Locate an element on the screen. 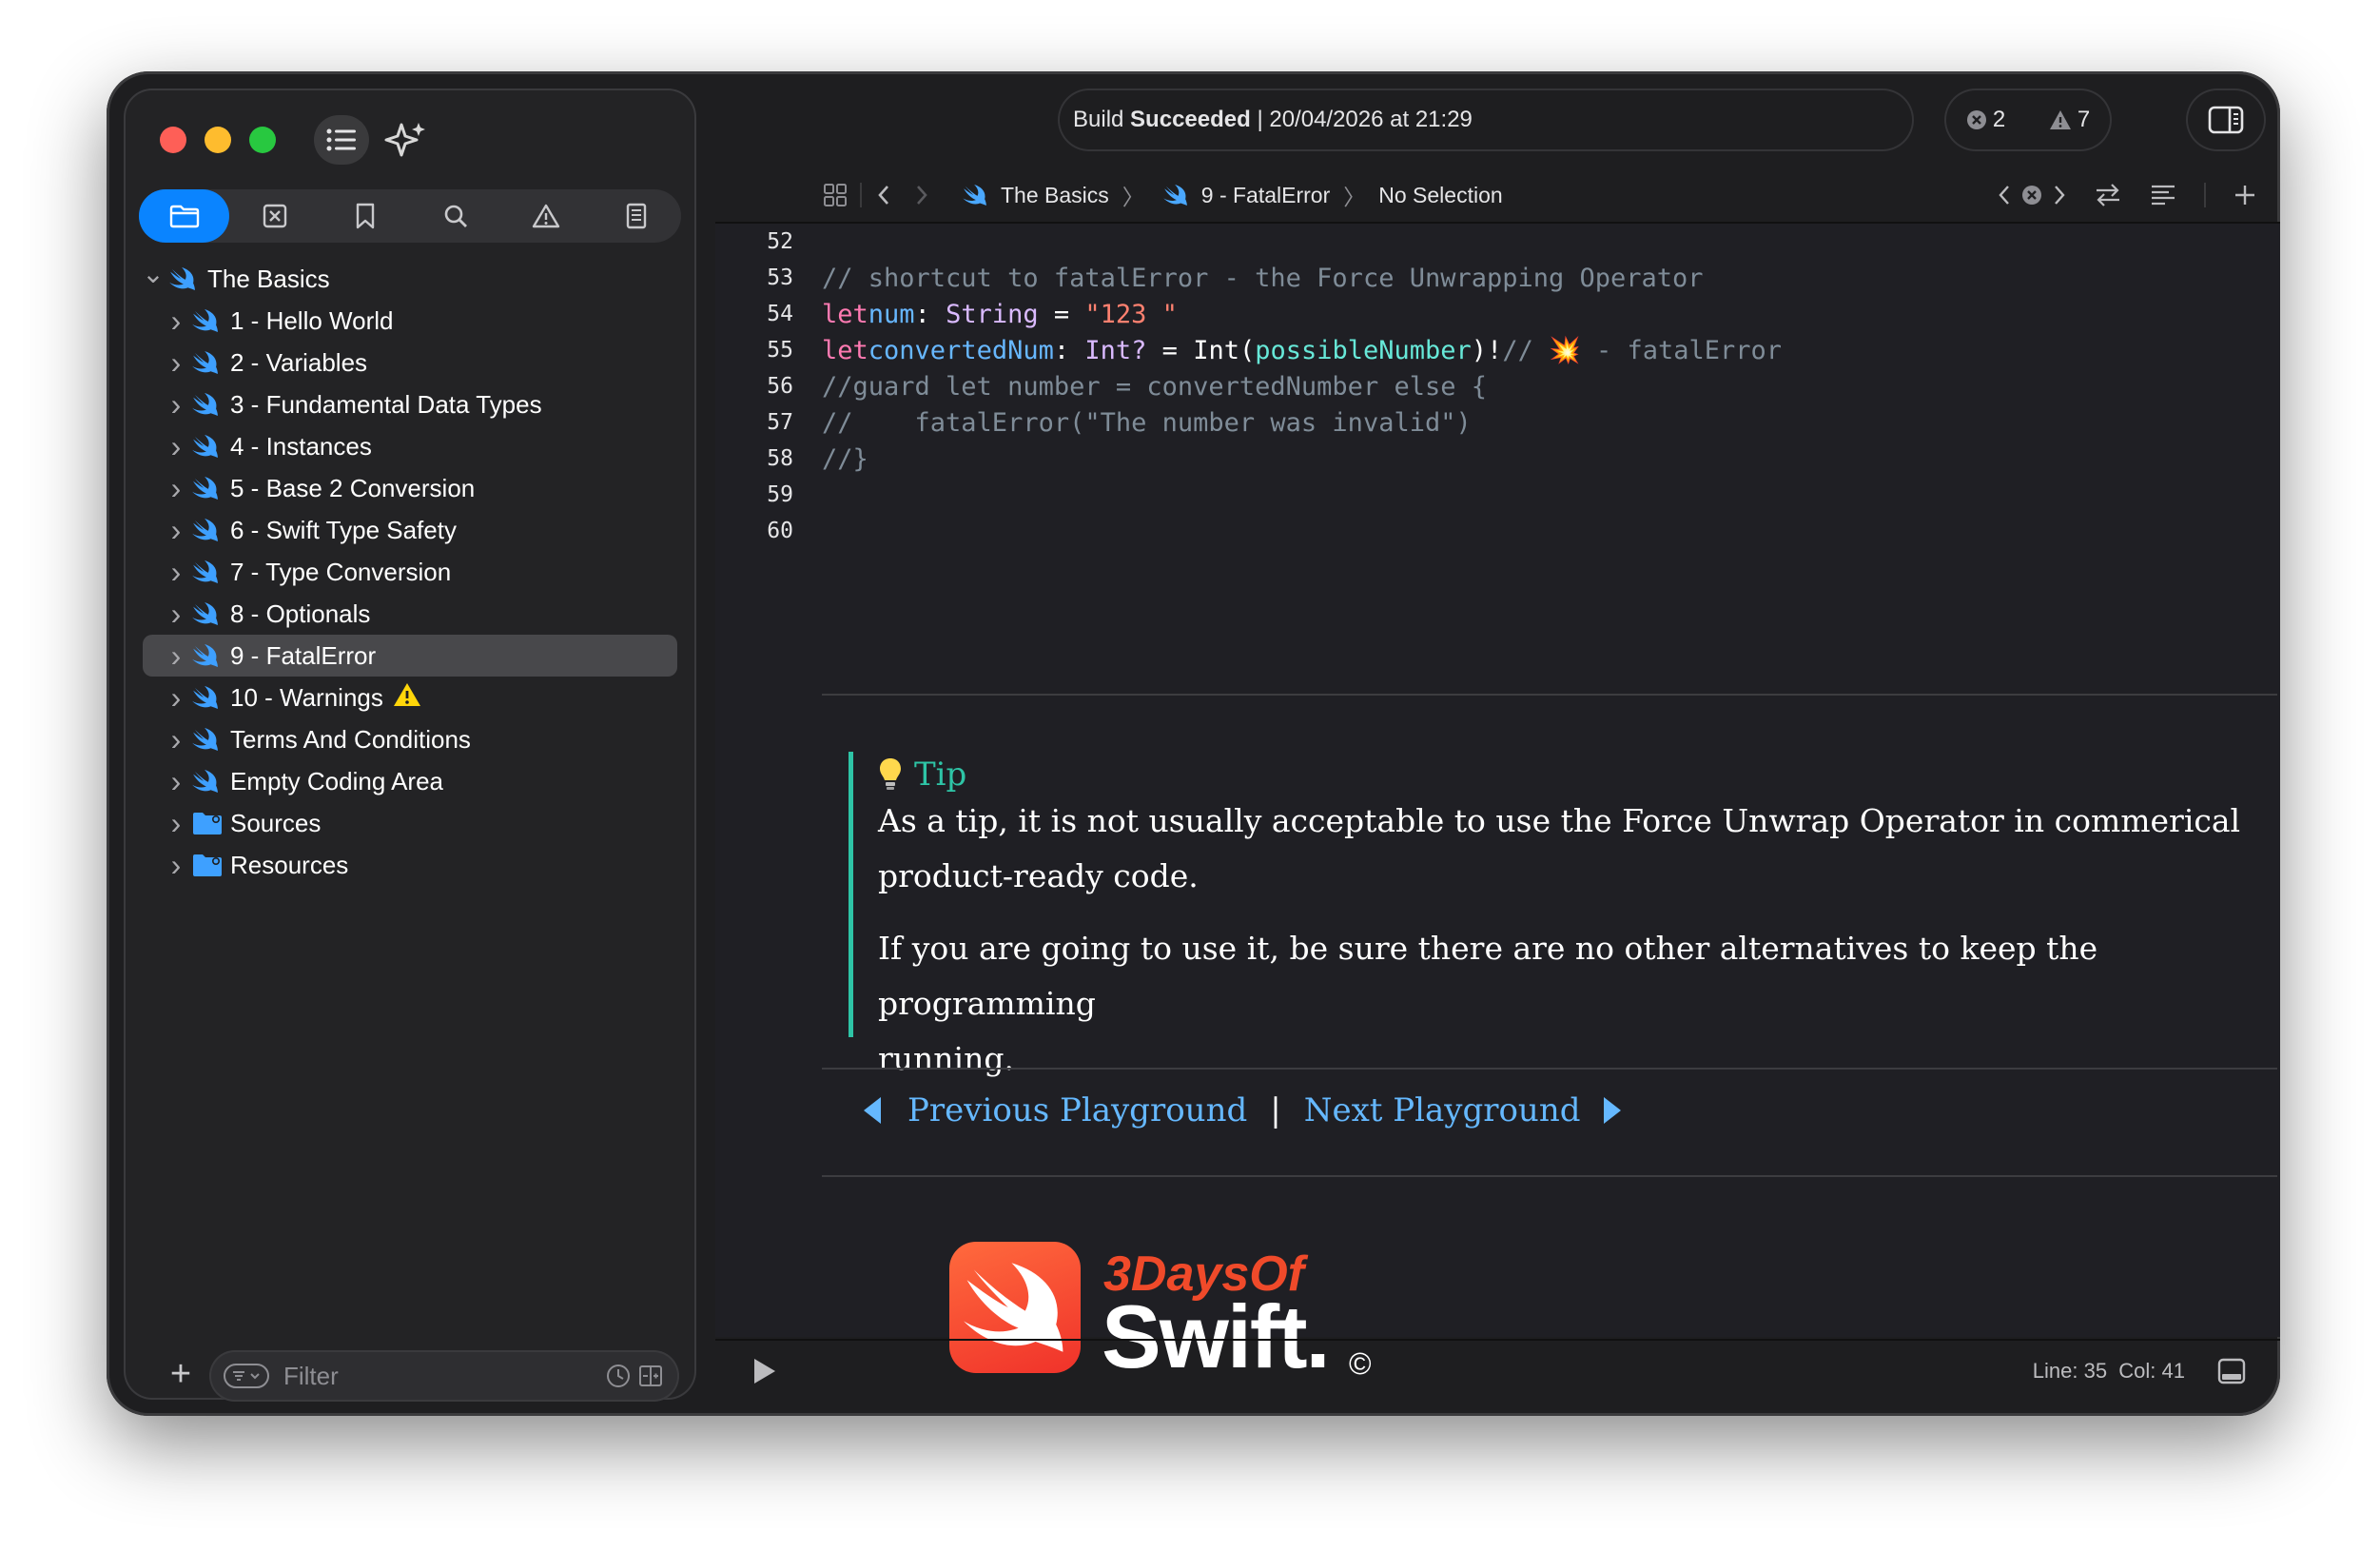 This screenshot has width=2380, height=1551. issue-stepper is located at coordinates (2032, 195).